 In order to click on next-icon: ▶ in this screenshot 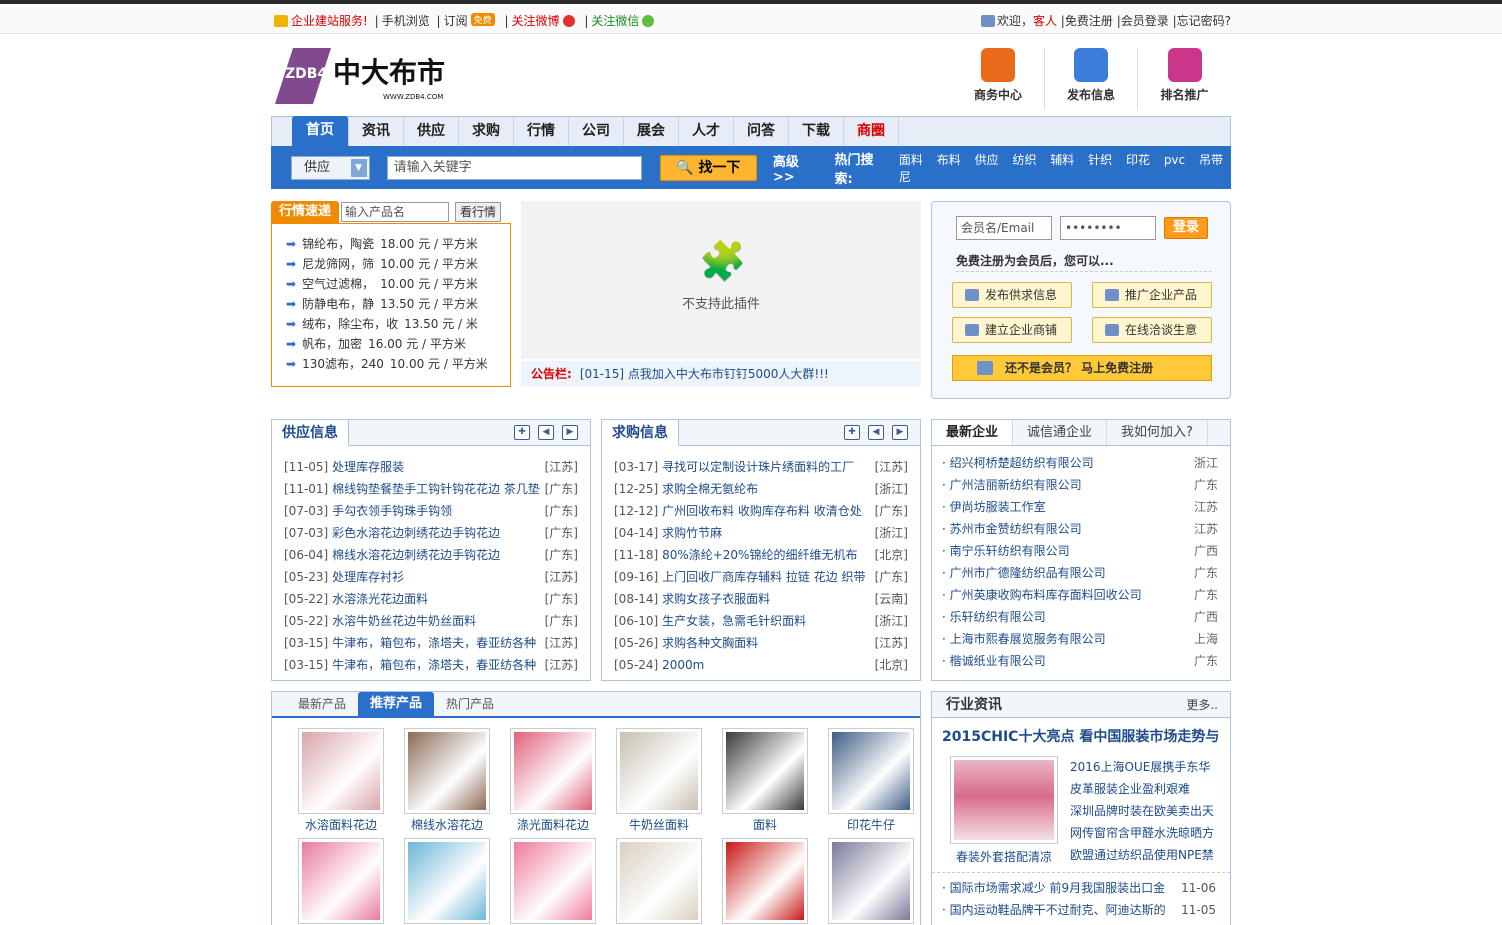, I will do `click(570, 432)`.